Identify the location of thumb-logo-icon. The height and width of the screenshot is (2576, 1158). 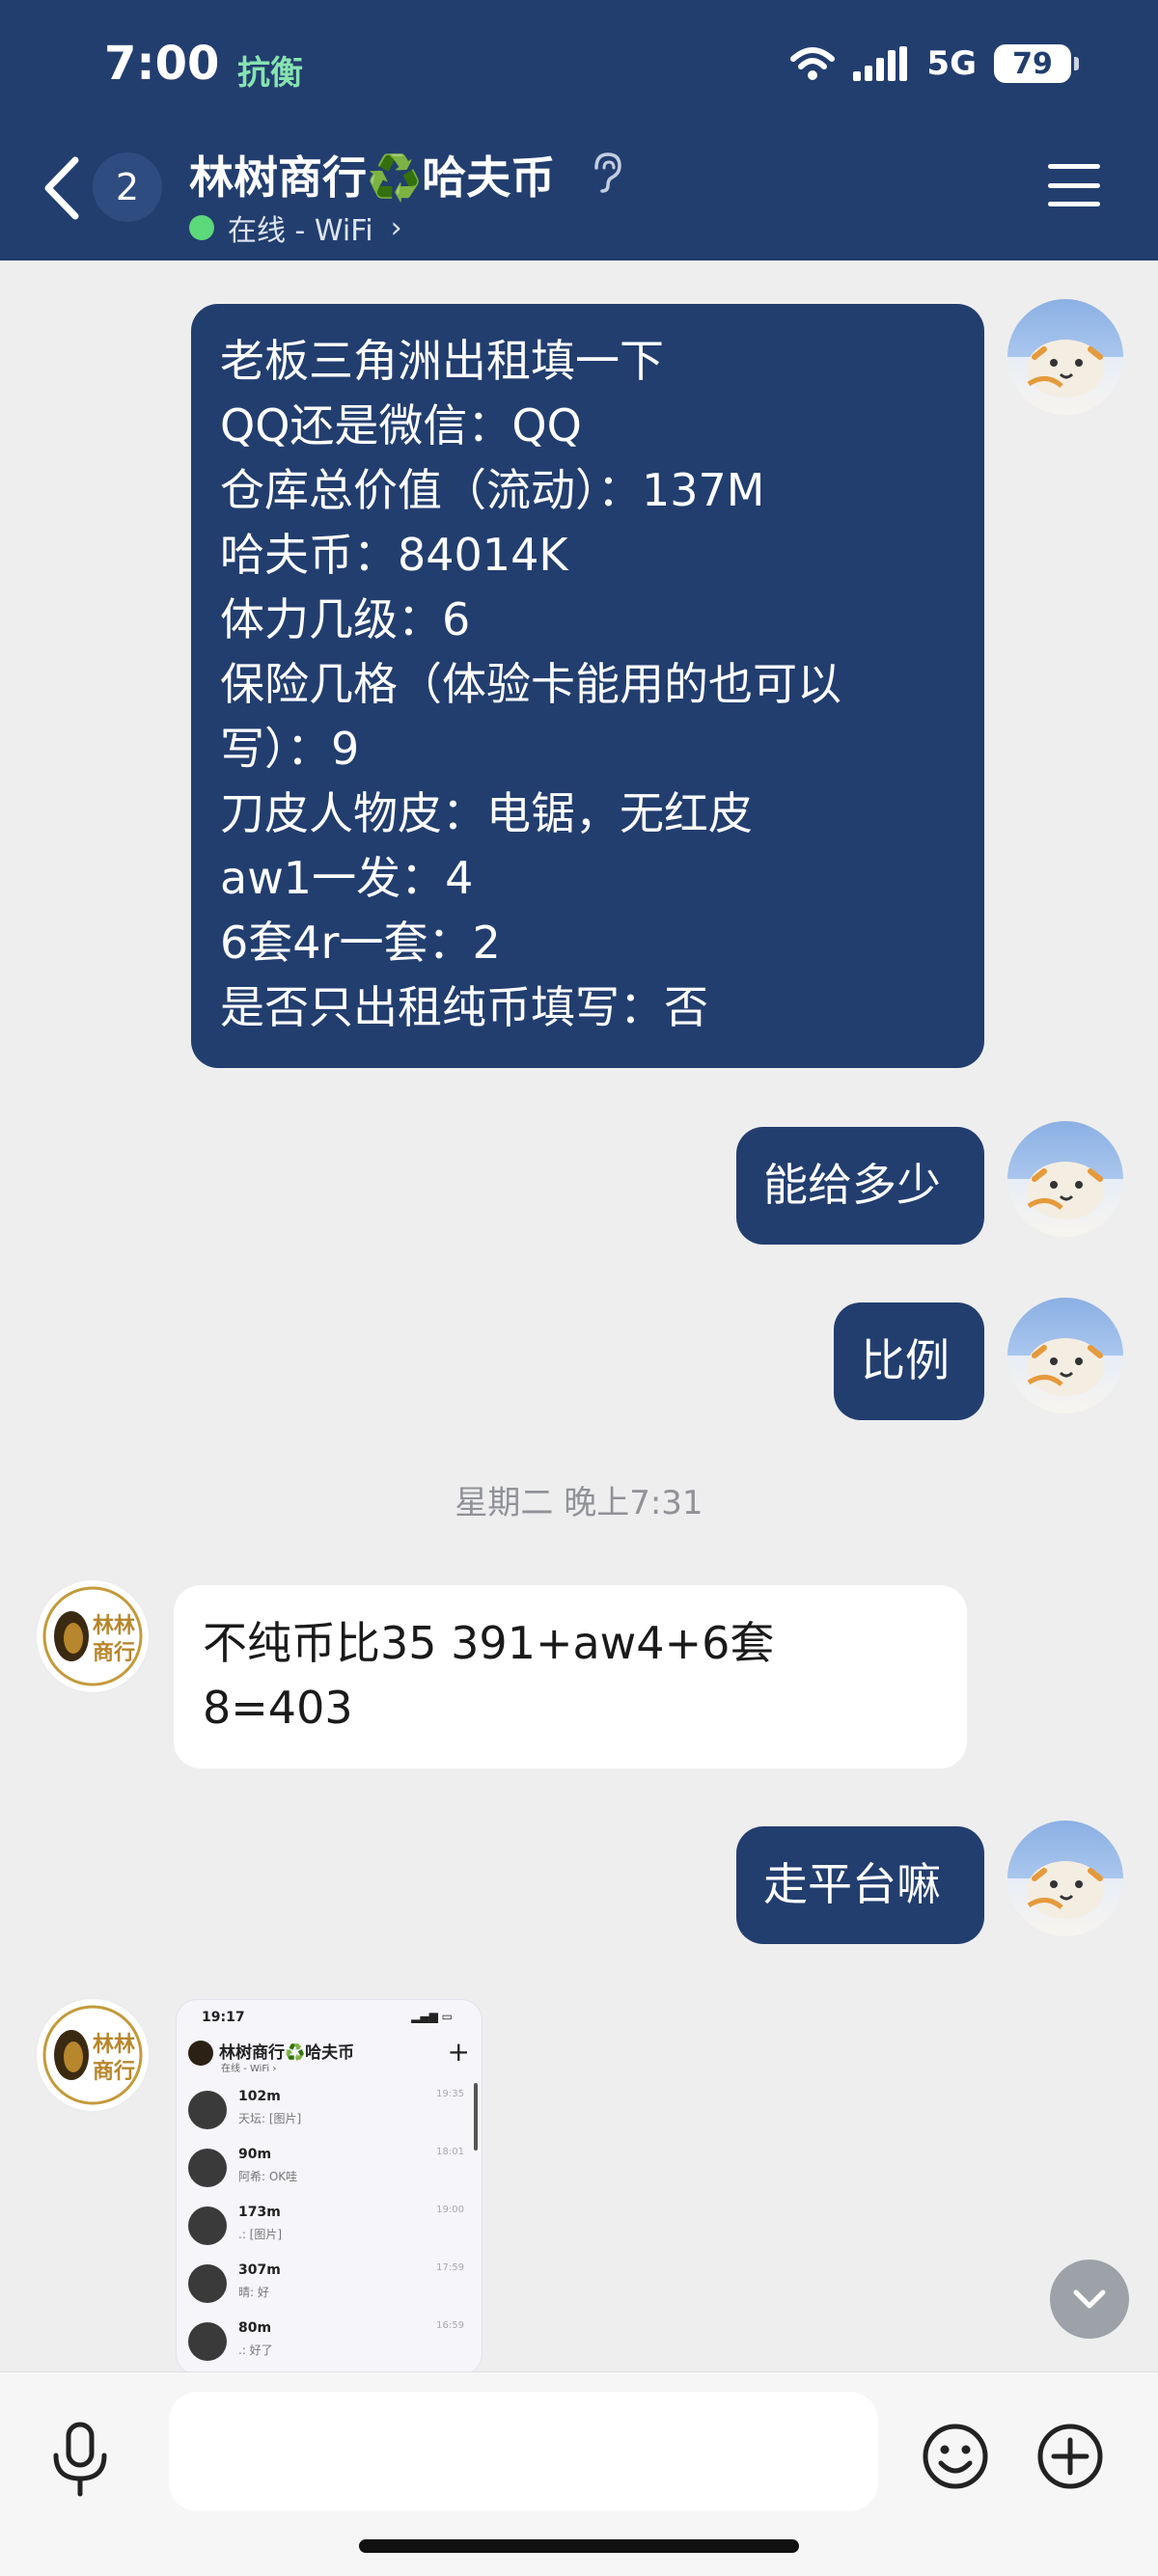
(200, 2053).